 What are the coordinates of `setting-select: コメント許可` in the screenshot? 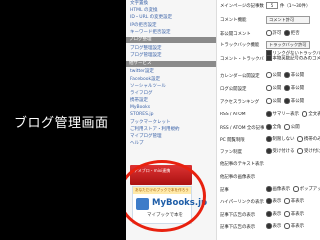 It's located at (288, 20).